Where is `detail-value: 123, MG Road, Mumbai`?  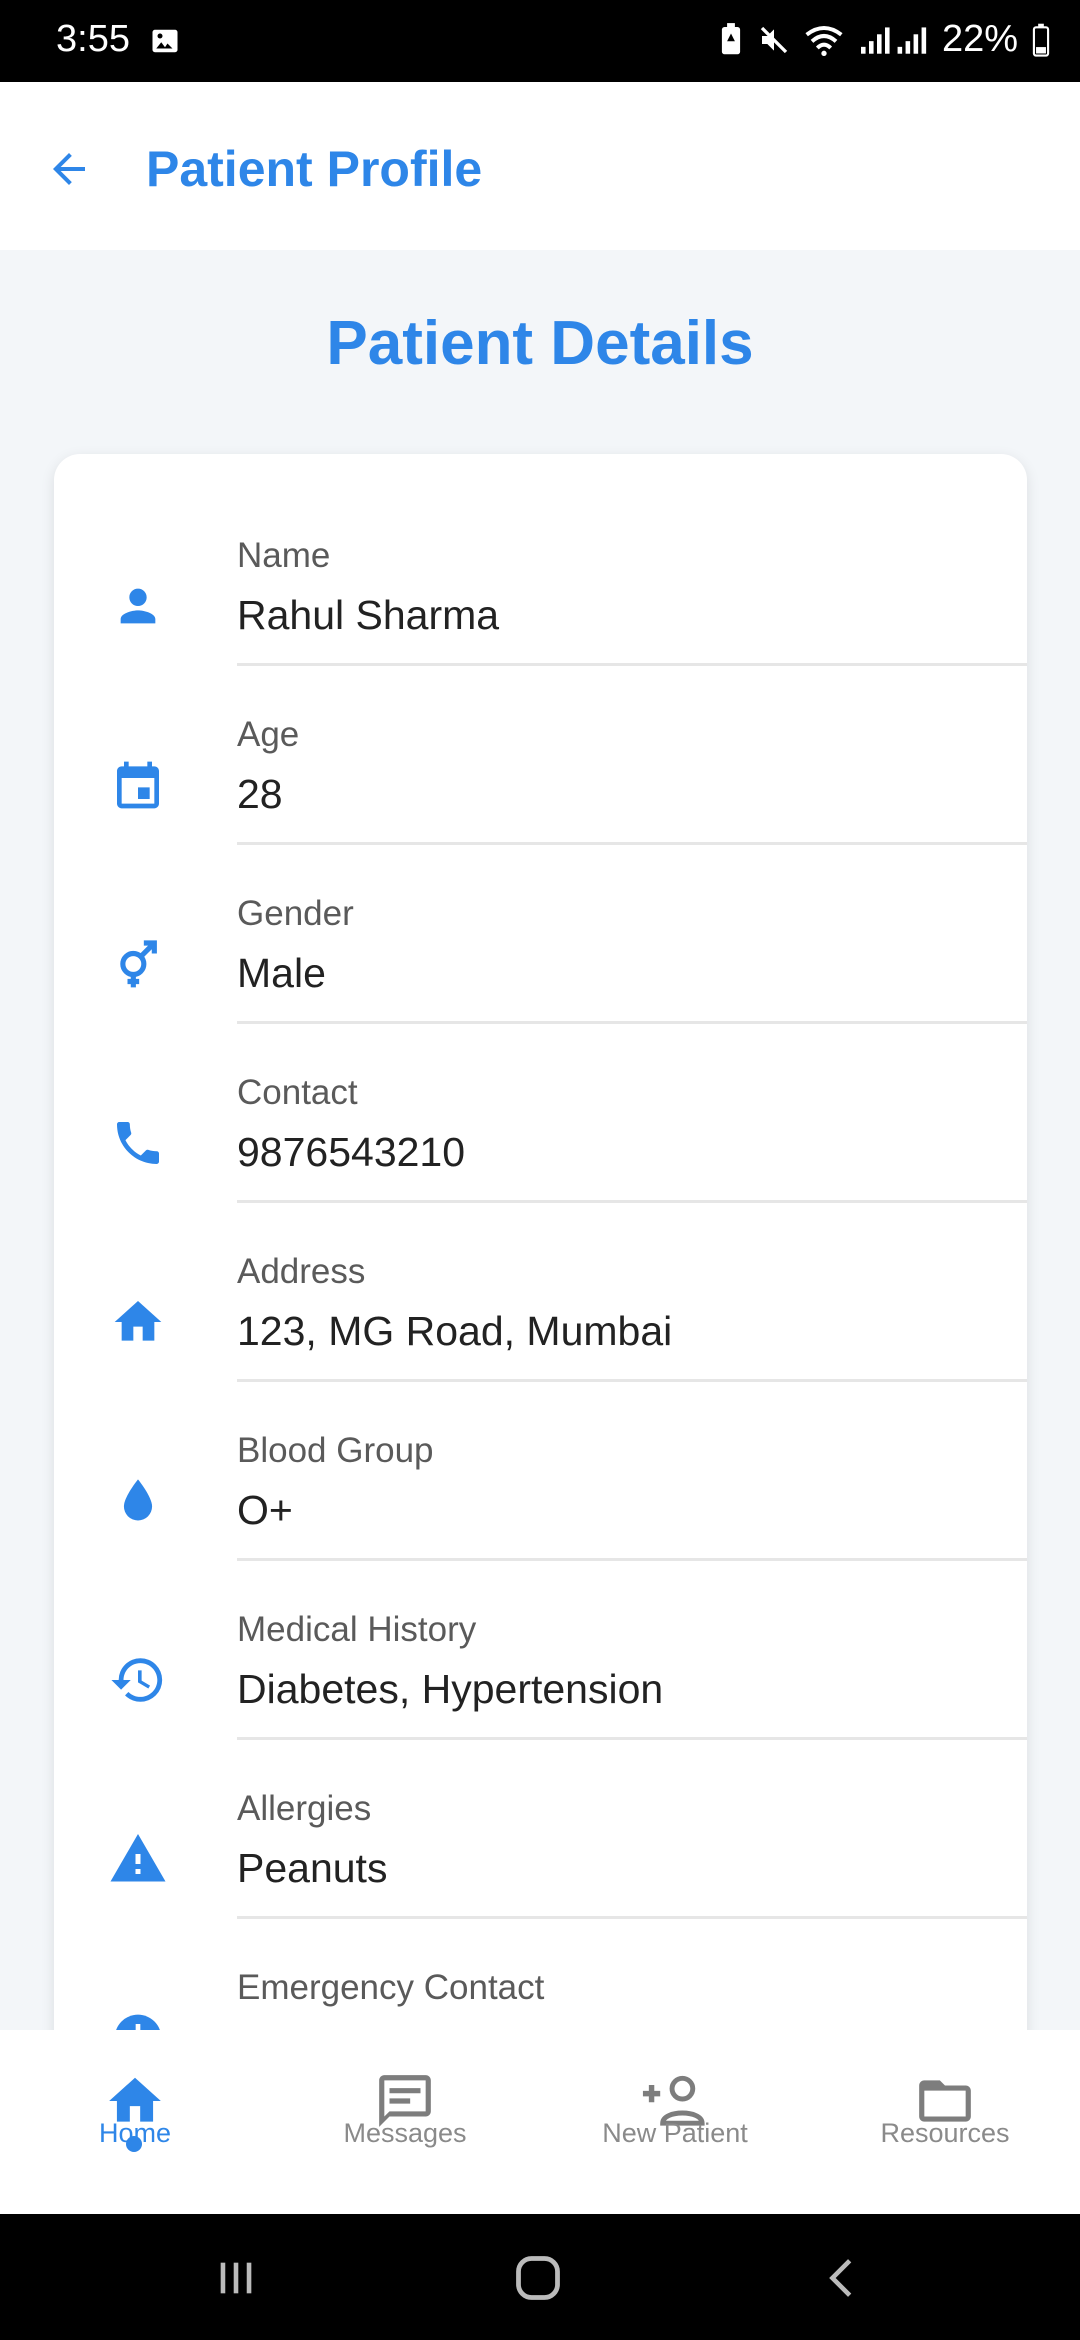 detail-value: 123, MG Road, Mumbai is located at coordinates (455, 1331).